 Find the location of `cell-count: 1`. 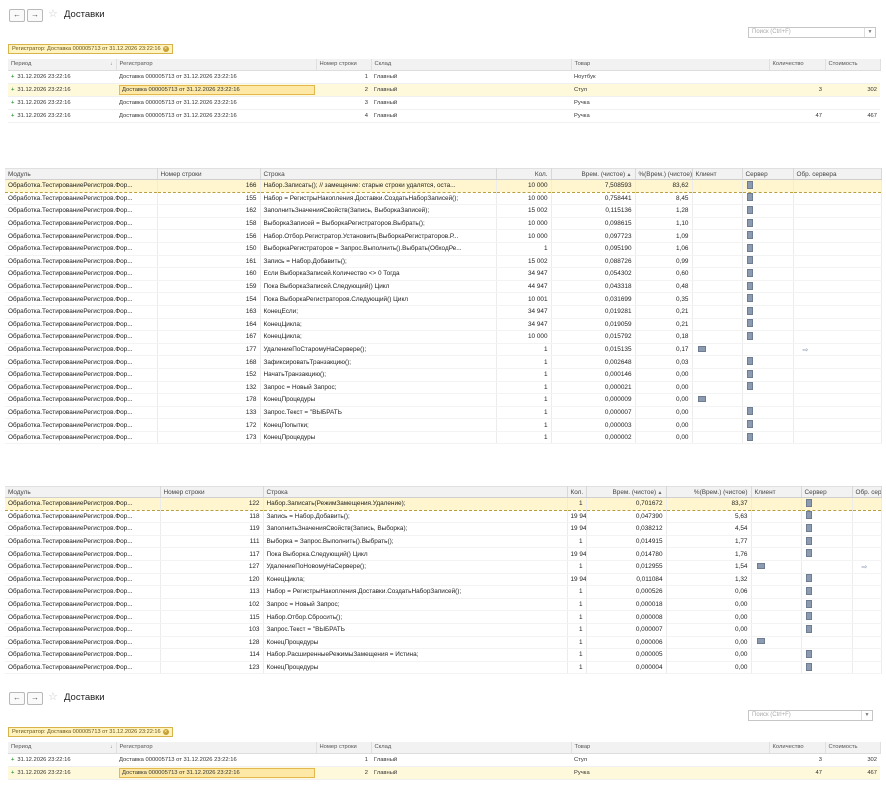

cell-count: 1 is located at coordinates (524, 413).